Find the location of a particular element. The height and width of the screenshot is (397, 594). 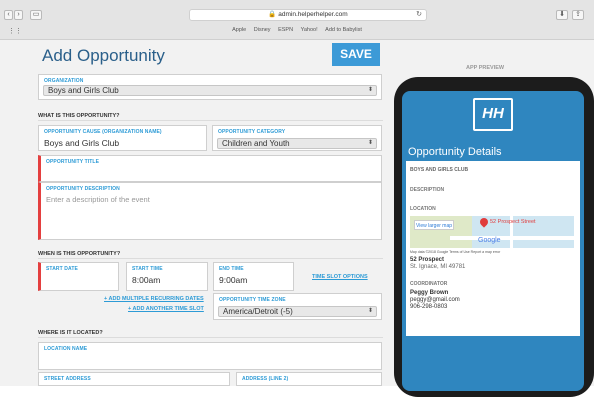

map-pin-label: 52 Prospect Street is located at coordinates (513, 222).